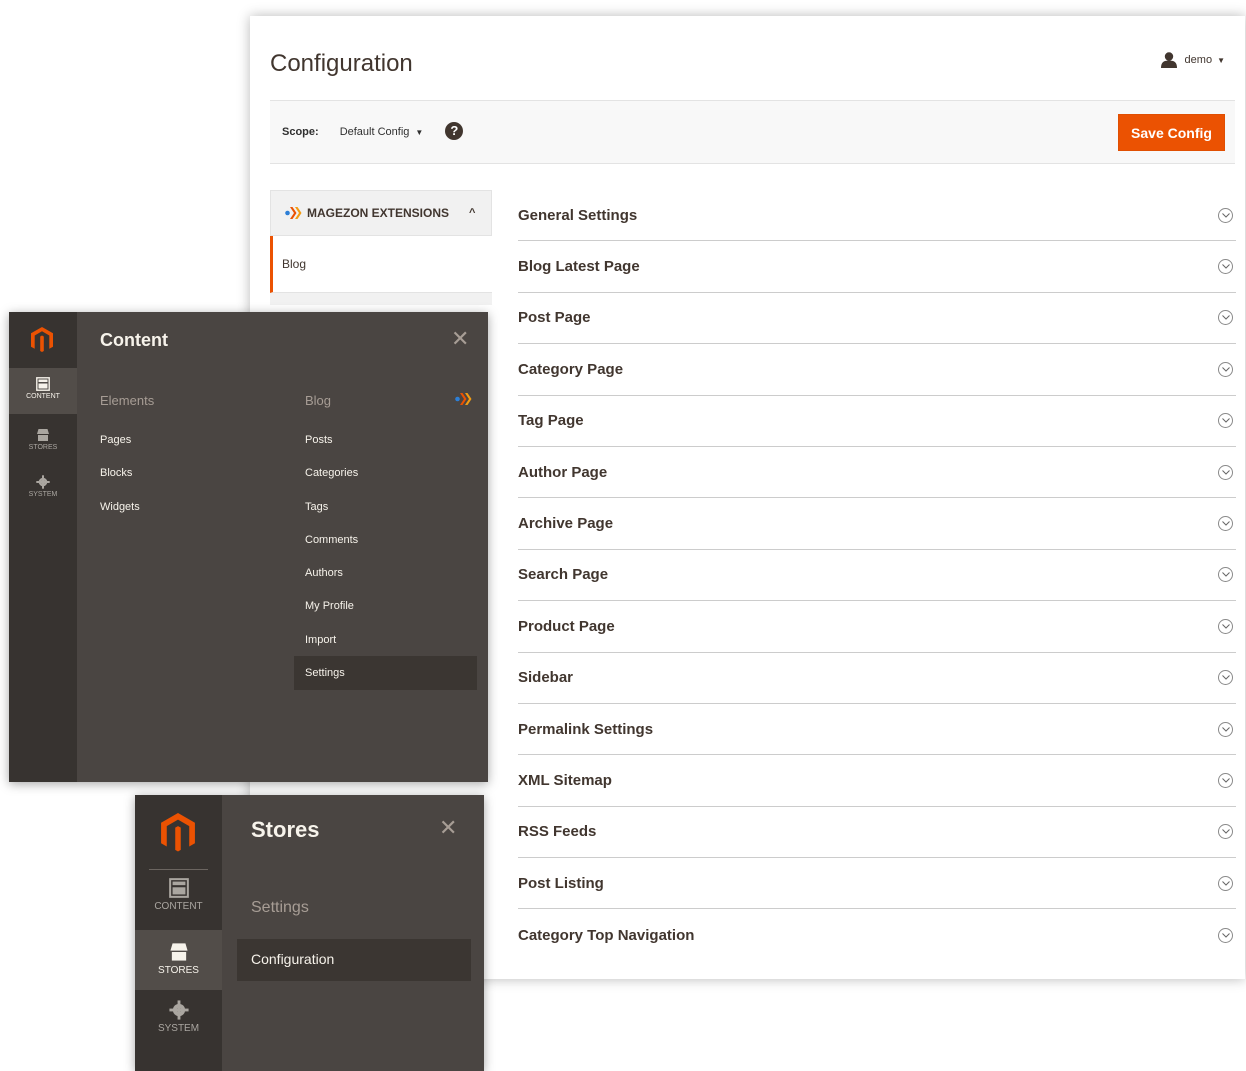 This screenshot has height=1071, width=1246. Describe the element at coordinates (554, 318) in the screenshot. I see `section-title: Post Page` at that location.